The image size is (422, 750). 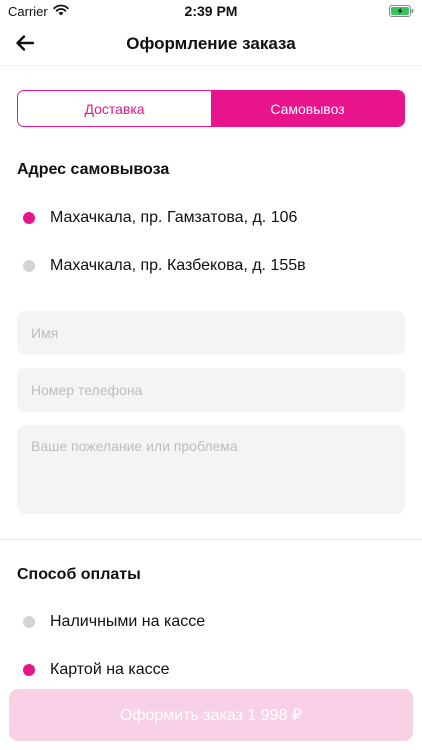 I want to click on phone-input, so click(x=211, y=390).